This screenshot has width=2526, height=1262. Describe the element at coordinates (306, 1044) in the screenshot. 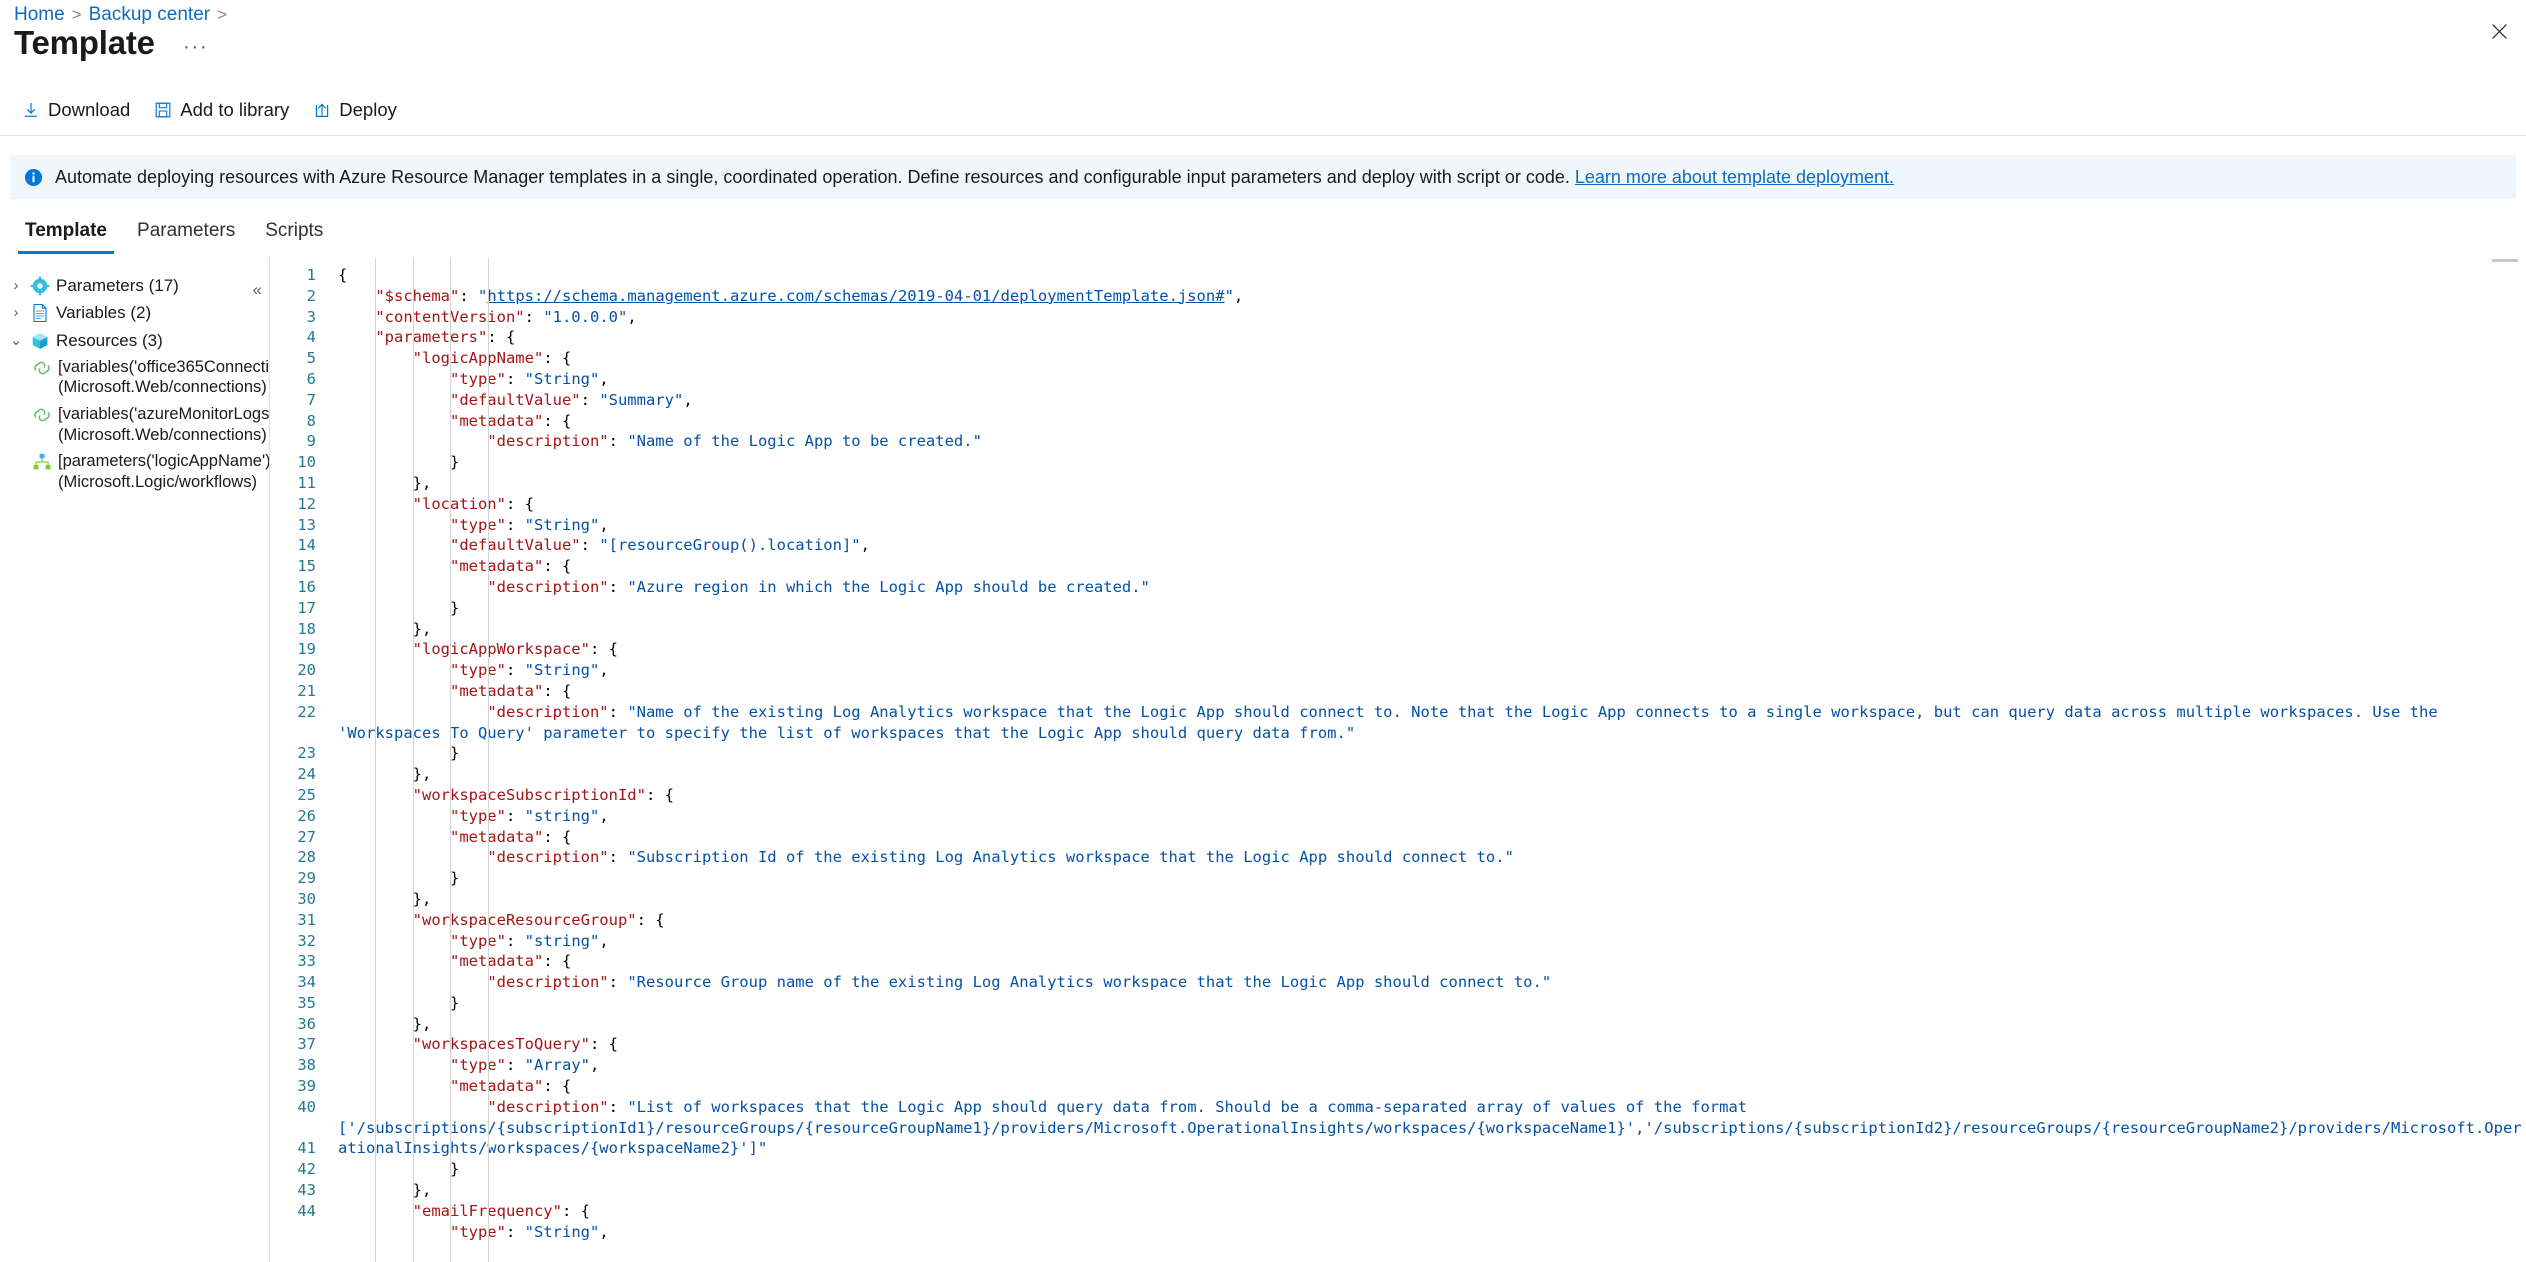

I see `line-number: 37` at that location.